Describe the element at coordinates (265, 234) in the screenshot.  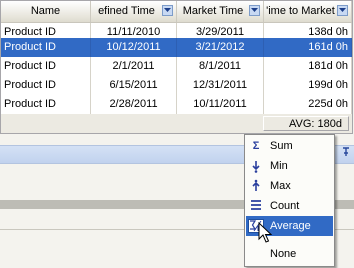
I see `mouse-pointer-icon` at that location.